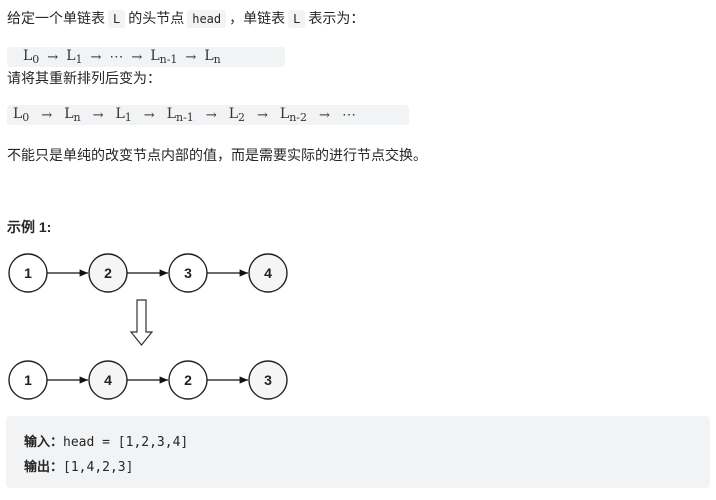 Image resolution: width=716 pixels, height=500 pixels. Describe the element at coordinates (72, 115) in the screenshot. I see `reordered-term: Ln` at that location.